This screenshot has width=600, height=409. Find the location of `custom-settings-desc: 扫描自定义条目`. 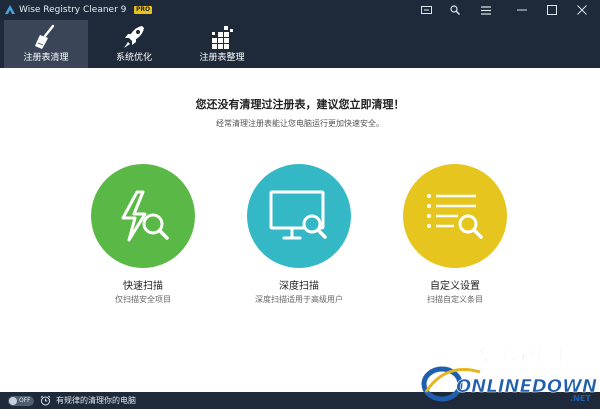

custom-settings-desc: 扫描自定义条目 is located at coordinates (455, 299).